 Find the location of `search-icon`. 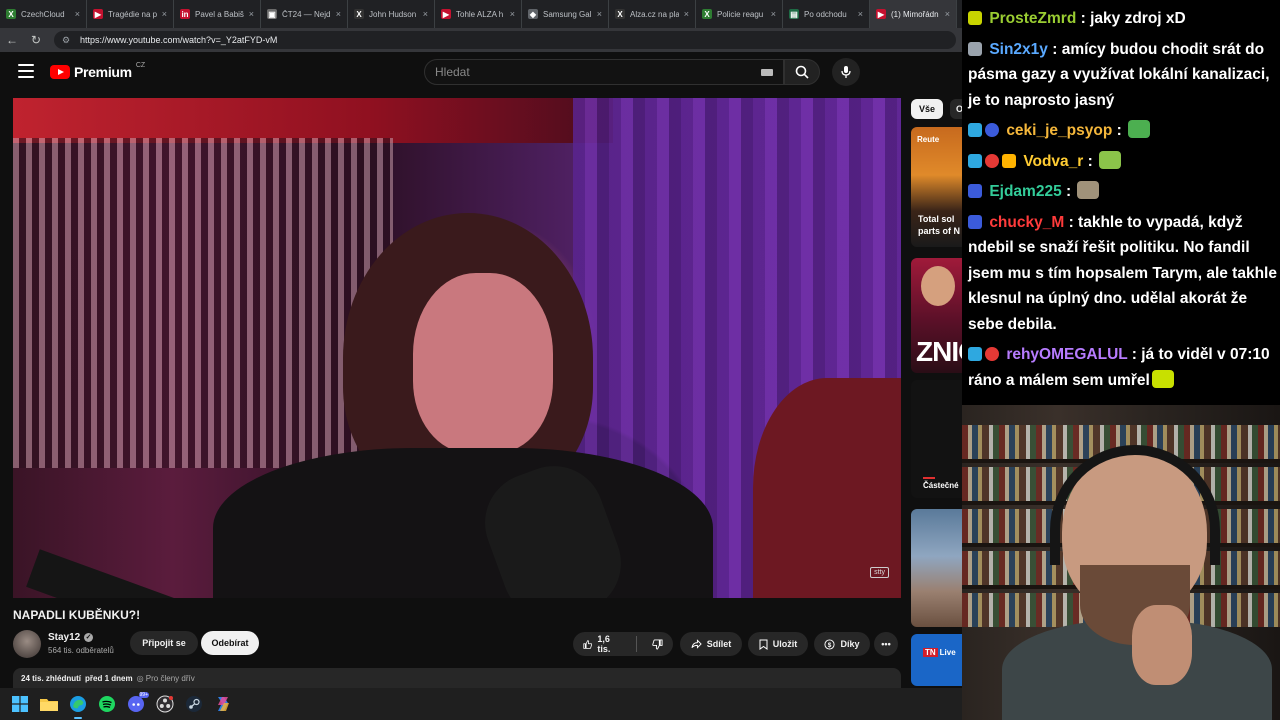

search-icon is located at coordinates (802, 72).